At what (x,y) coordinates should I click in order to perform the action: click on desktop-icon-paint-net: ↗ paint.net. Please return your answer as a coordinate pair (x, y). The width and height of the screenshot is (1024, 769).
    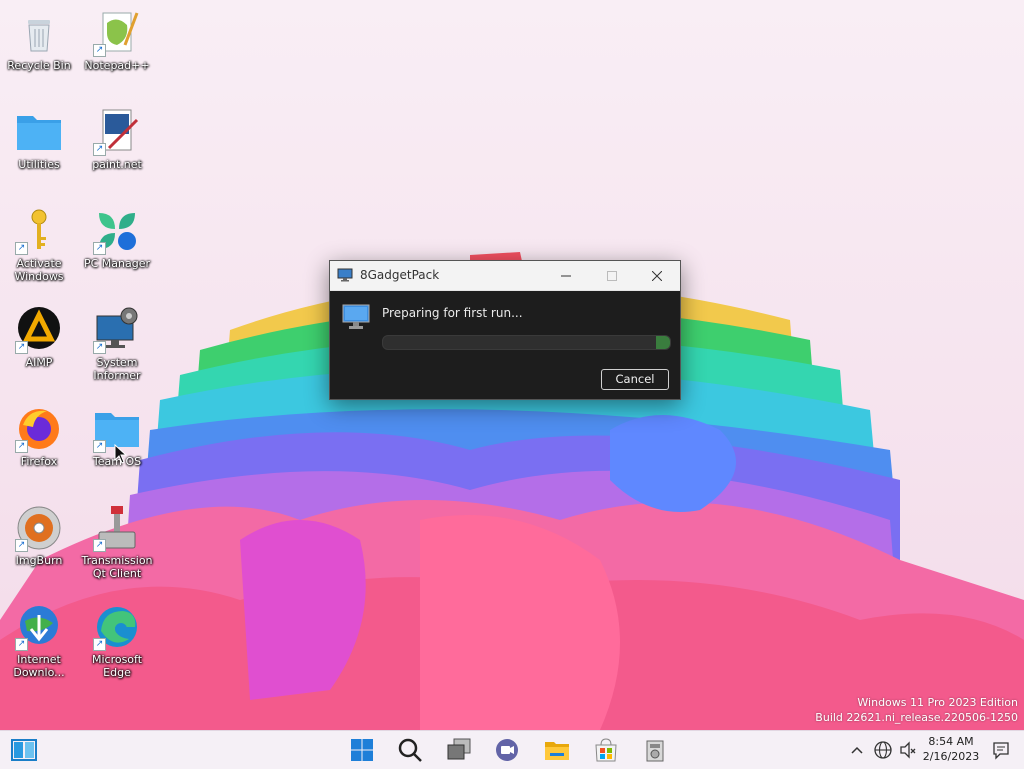
    Looking at the image, I should click on (117, 139).